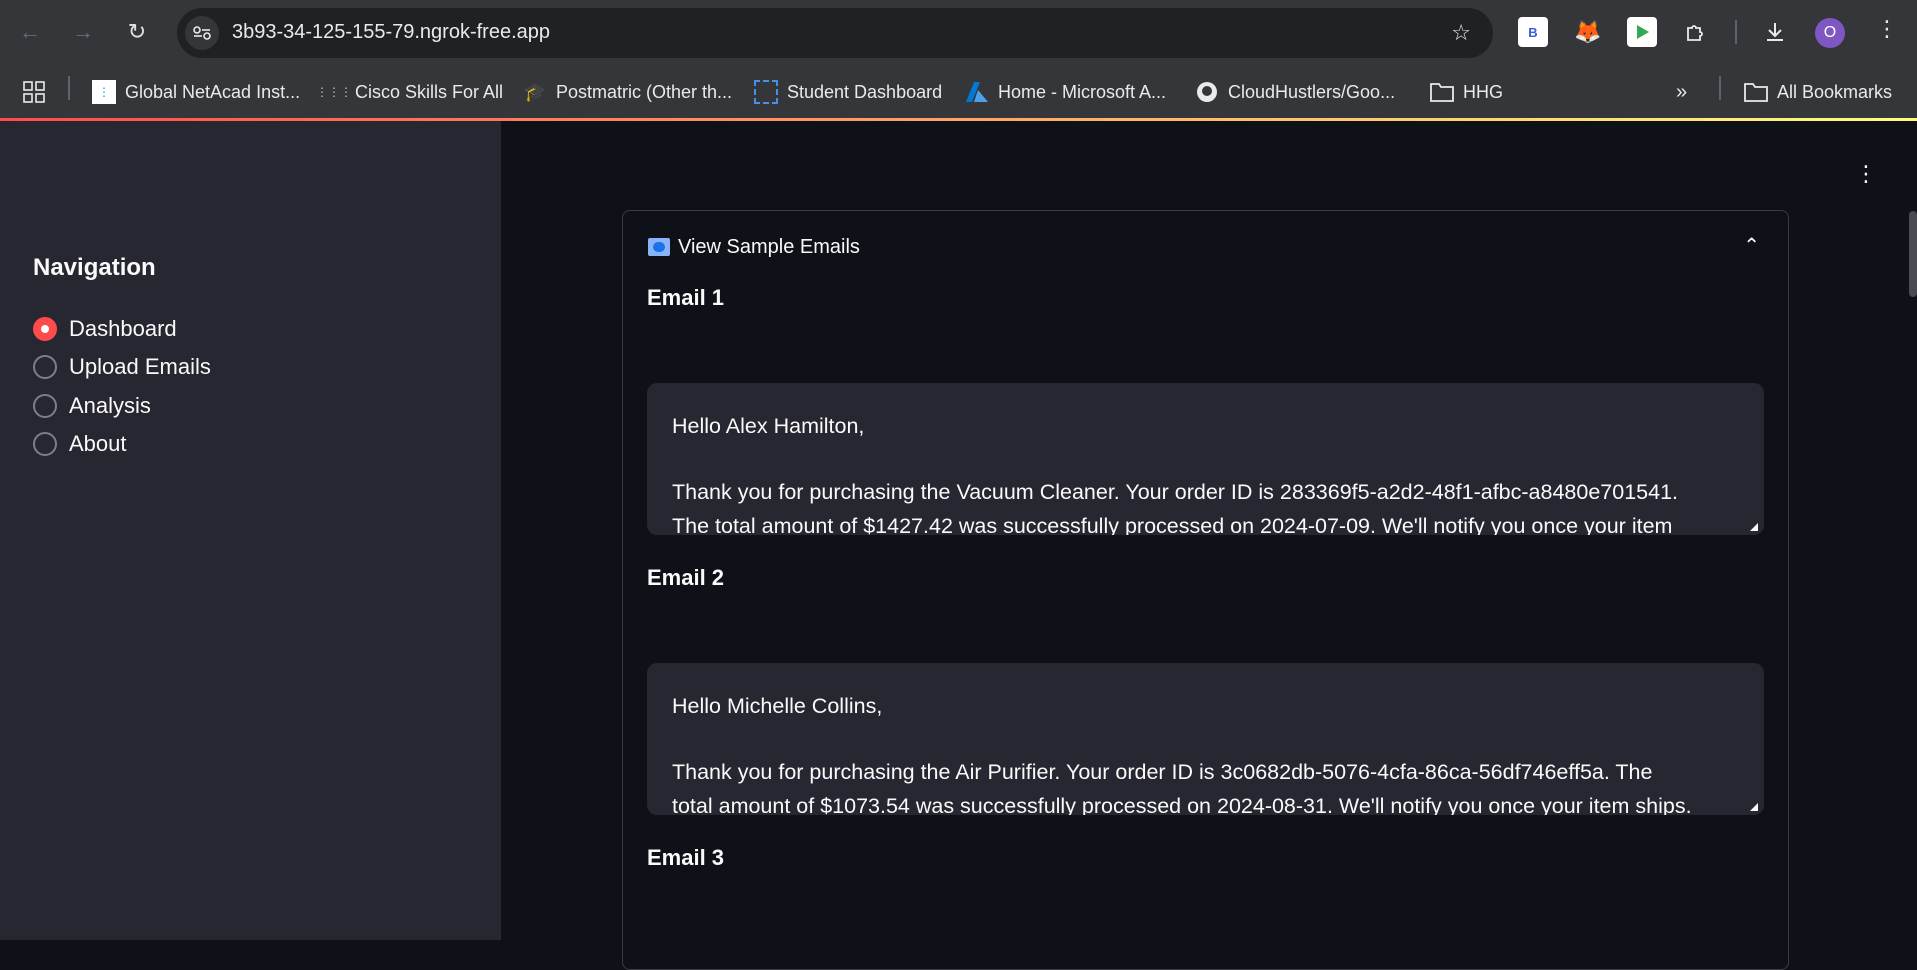  What do you see at coordinates (45, 329) in the screenshot?
I see `radio-selected-icon` at bounding box center [45, 329].